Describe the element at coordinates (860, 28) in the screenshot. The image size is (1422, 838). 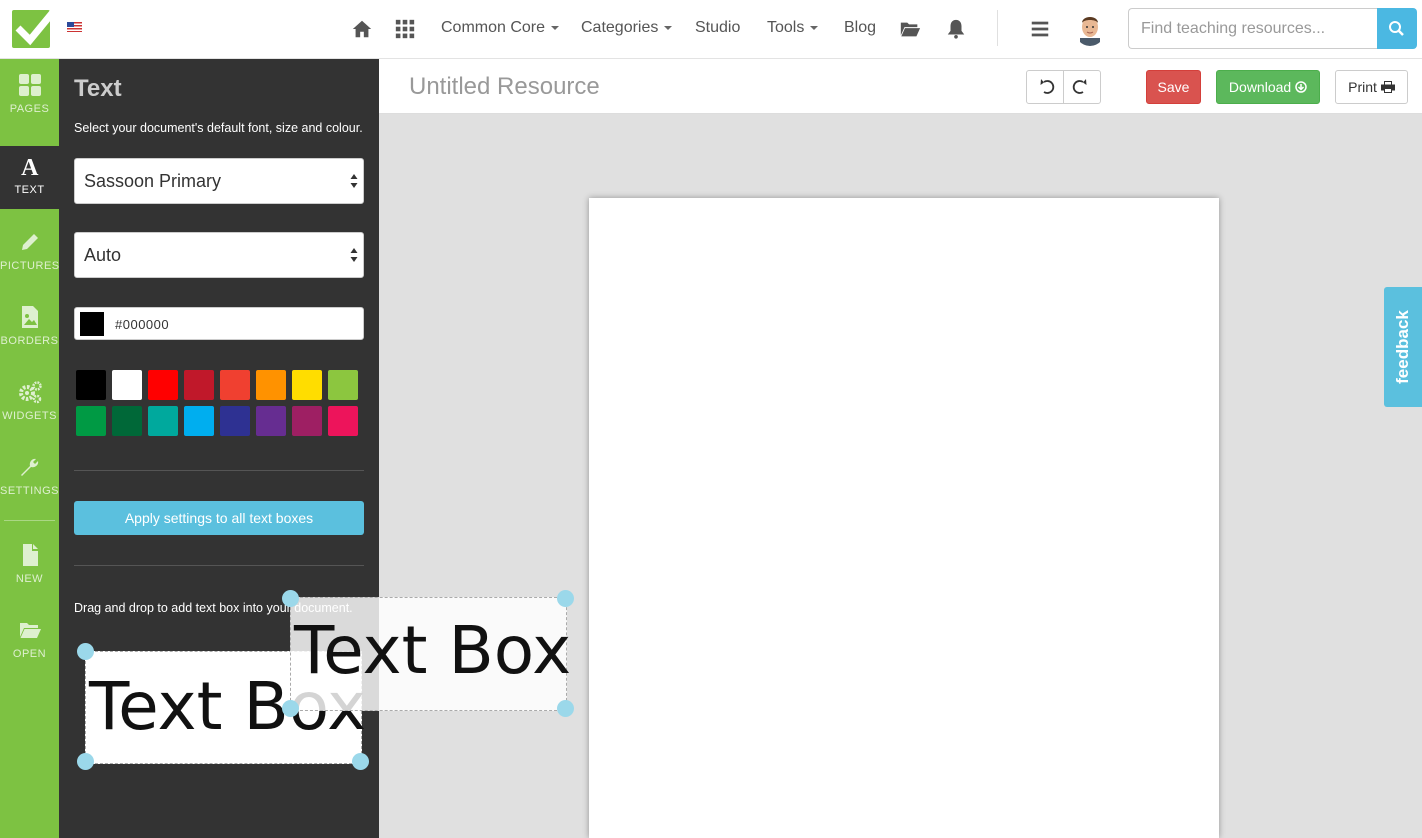
I see `nav-blog: Blog` at that location.